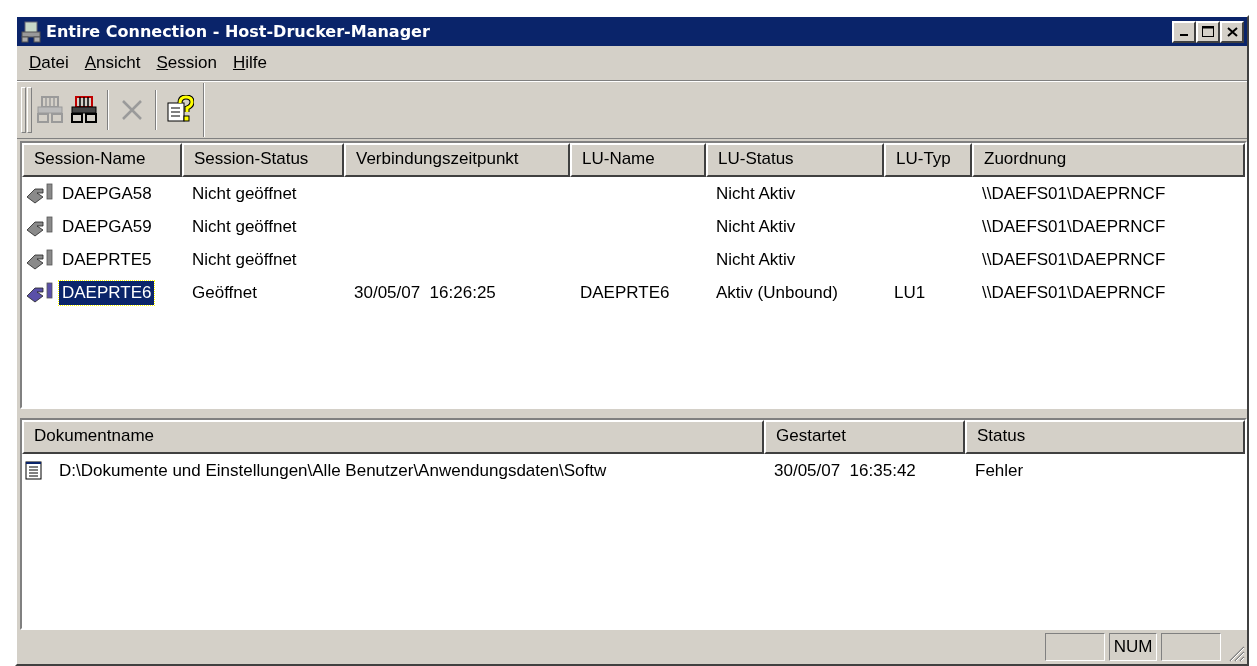 The image size is (1257, 666). Describe the element at coordinates (327, 470) in the screenshot. I see `document-name: D:\Dokumente und Einstellungen\Alle Benutzer\Anwendungsdaten\Softw` at that location.